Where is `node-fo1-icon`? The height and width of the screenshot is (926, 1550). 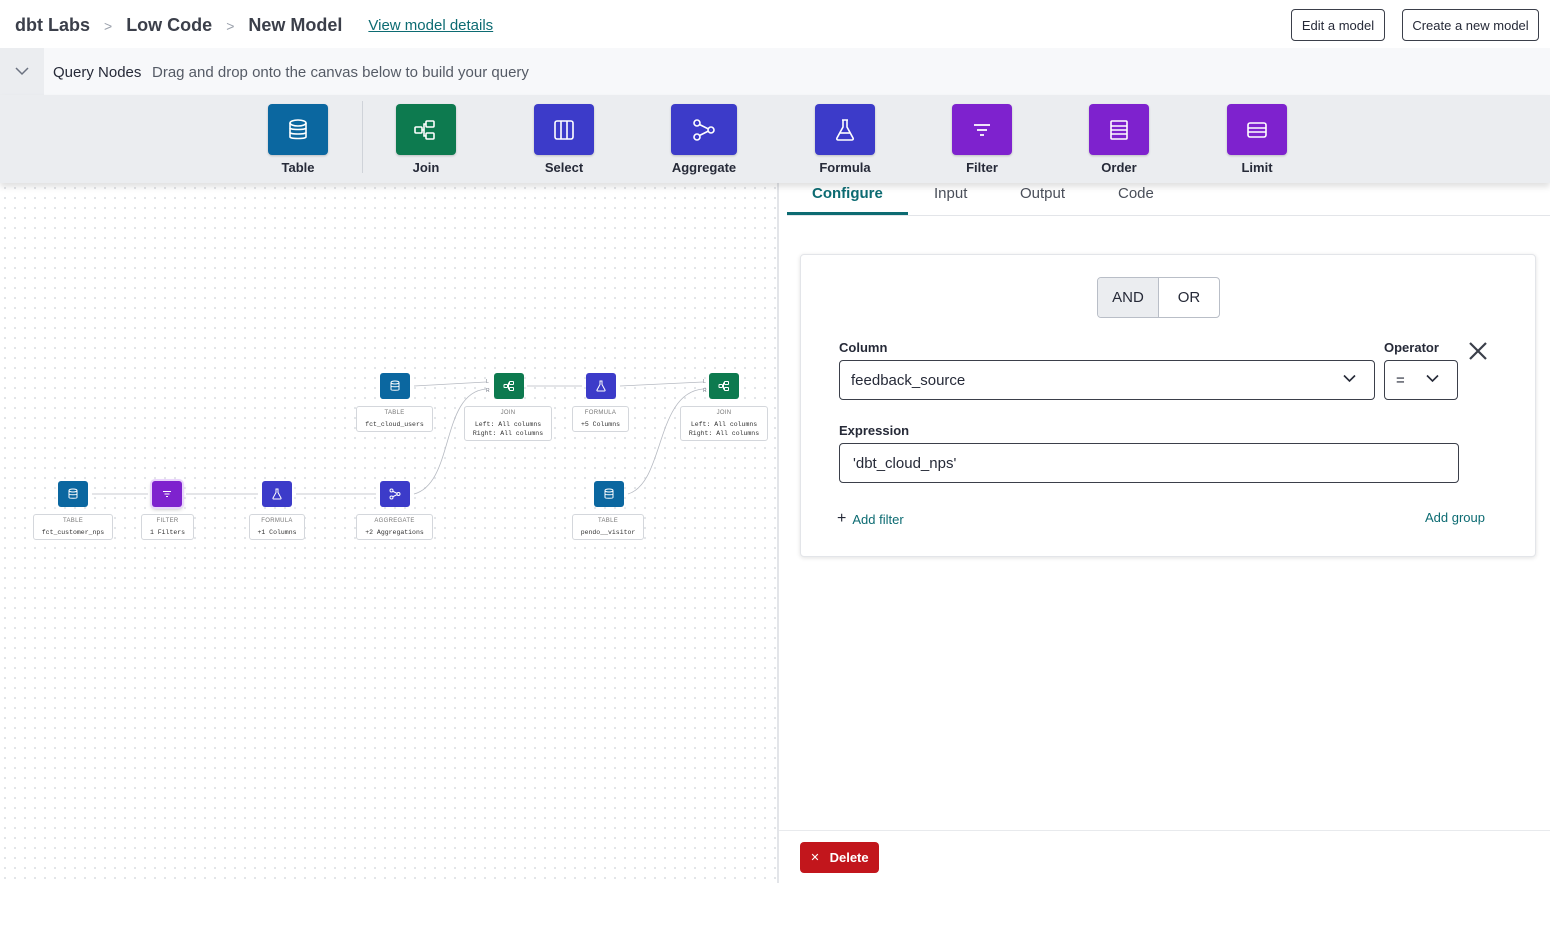 node-fo1-icon is located at coordinates (277, 494).